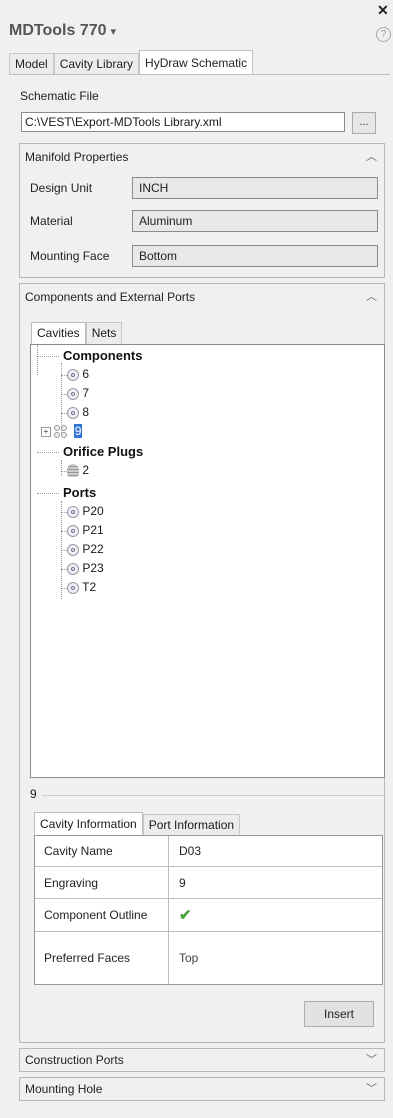 Image resolution: width=393 pixels, height=1118 pixels. I want to click on mounting-face-field: Bottom, so click(255, 256).